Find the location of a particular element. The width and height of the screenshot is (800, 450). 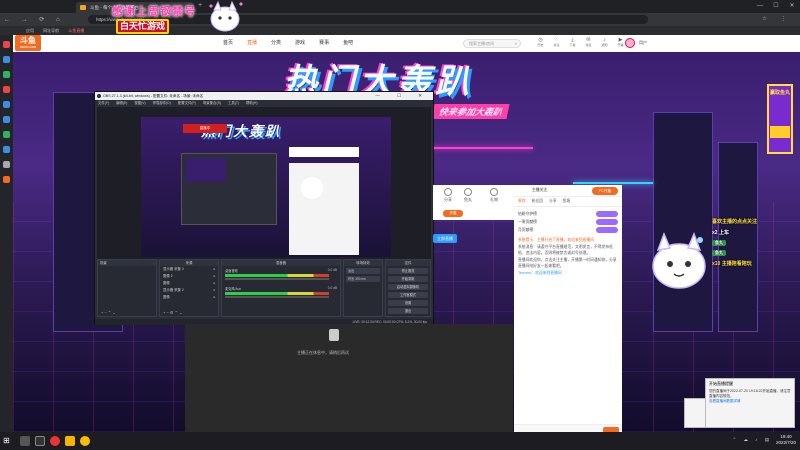

exit-button: 退出 is located at coordinates (408, 311).